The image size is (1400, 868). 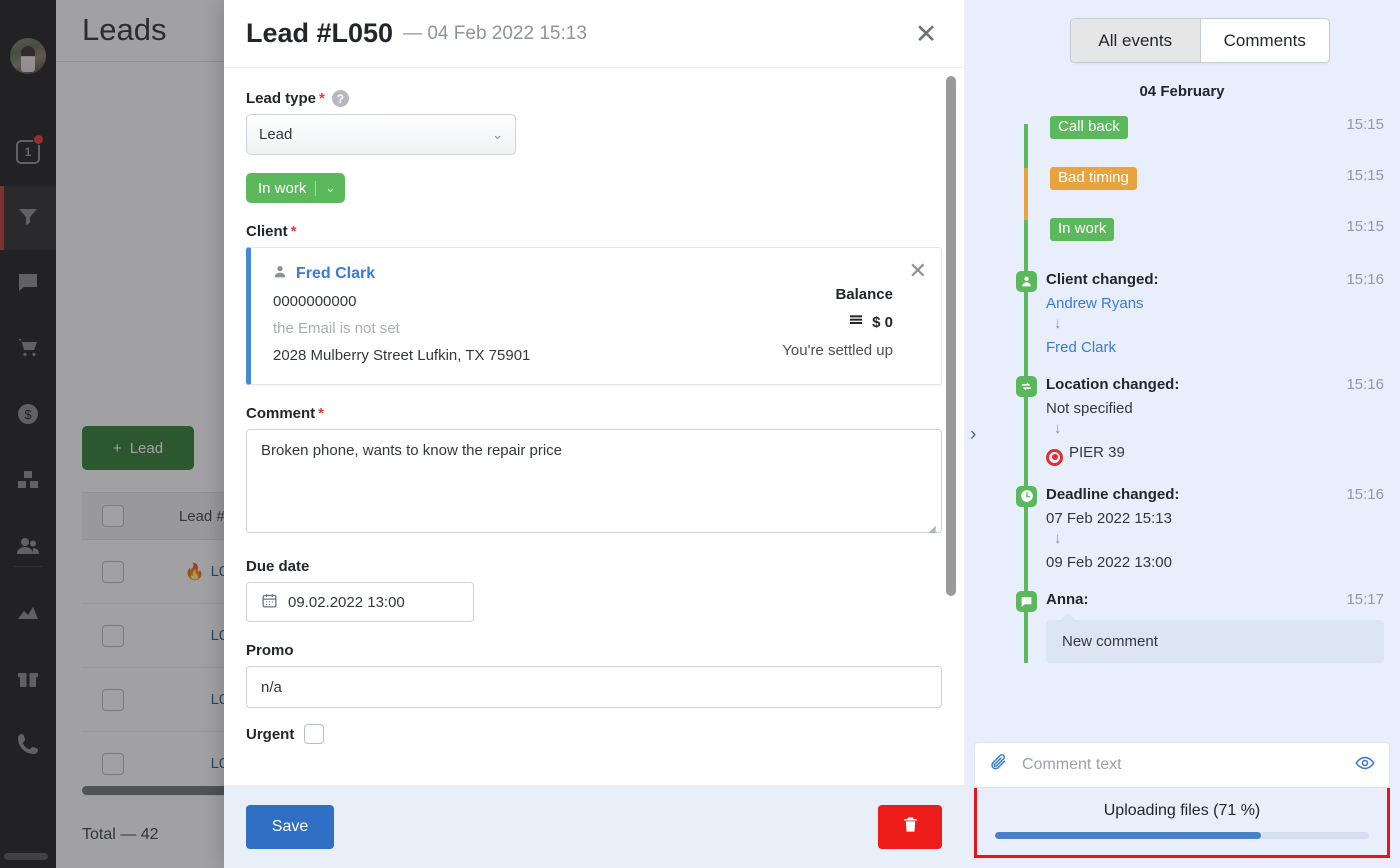 I want to click on due-date-value: 09.02.2022 13:00, so click(x=346, y=602).